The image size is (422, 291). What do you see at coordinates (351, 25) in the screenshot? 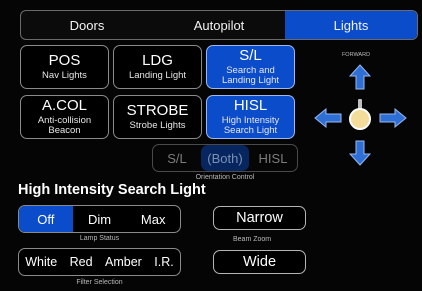
I see `tab-lights: Lights` at bounding box center [351, 25].